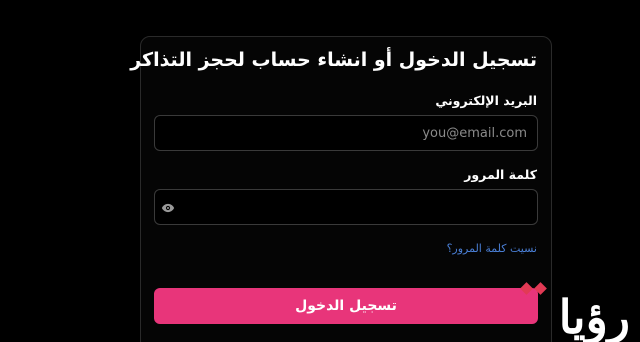 This screenshot has height=342, width=640. What do you see at coordinates (500, 174) in the screenshot?
I see `password-label: كلمة المرور` at bounding box center [500, 174].